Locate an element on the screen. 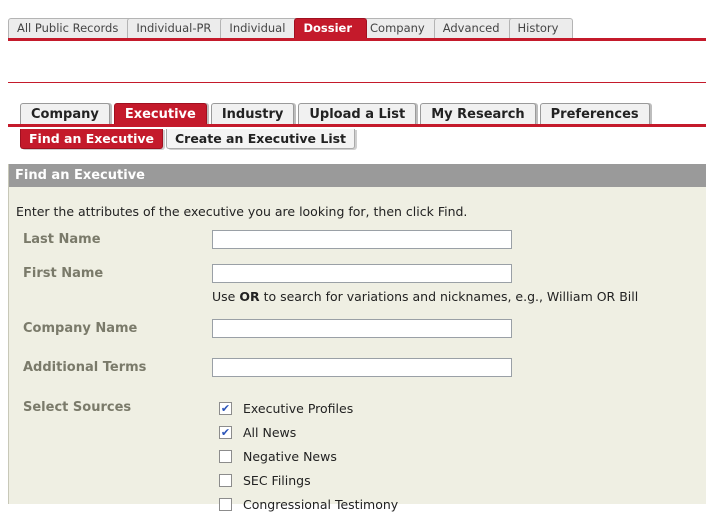 Image resolution: width=706 pixels, height=516 pixels. additional-terms-label: Additional Terms is located at coordinates (85, 367).